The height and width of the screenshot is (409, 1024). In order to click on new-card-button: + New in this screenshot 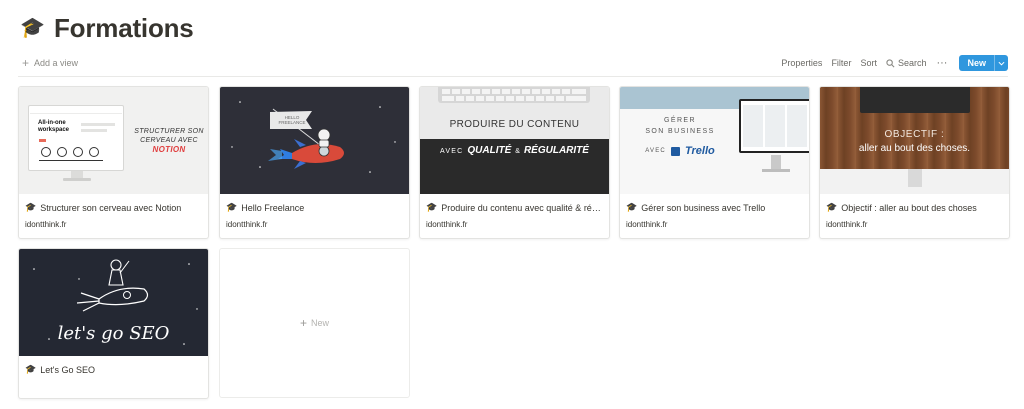, I will do `click(314, 323)`.